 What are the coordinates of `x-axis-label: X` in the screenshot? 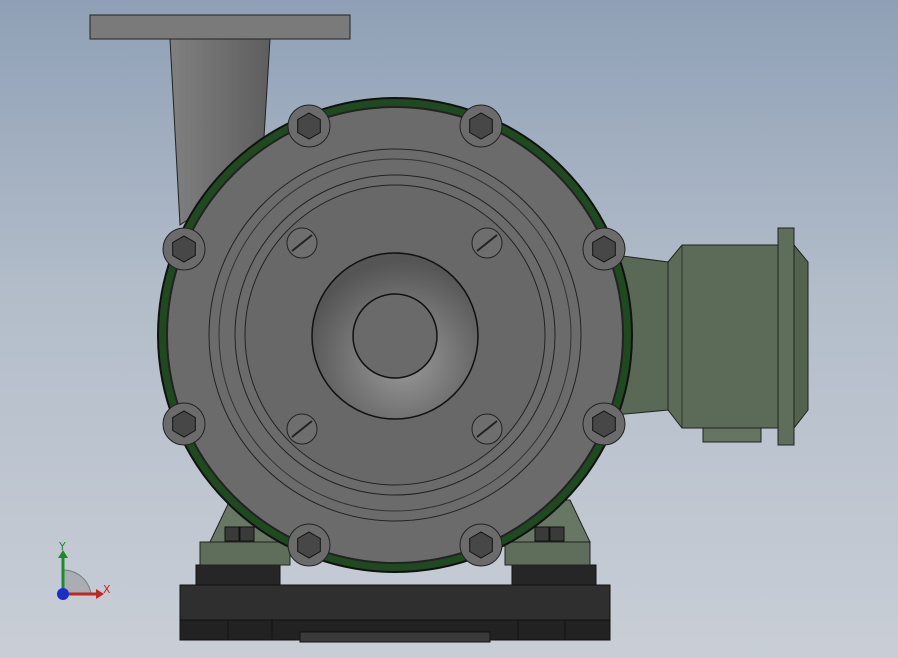 It's located at (107, 589).